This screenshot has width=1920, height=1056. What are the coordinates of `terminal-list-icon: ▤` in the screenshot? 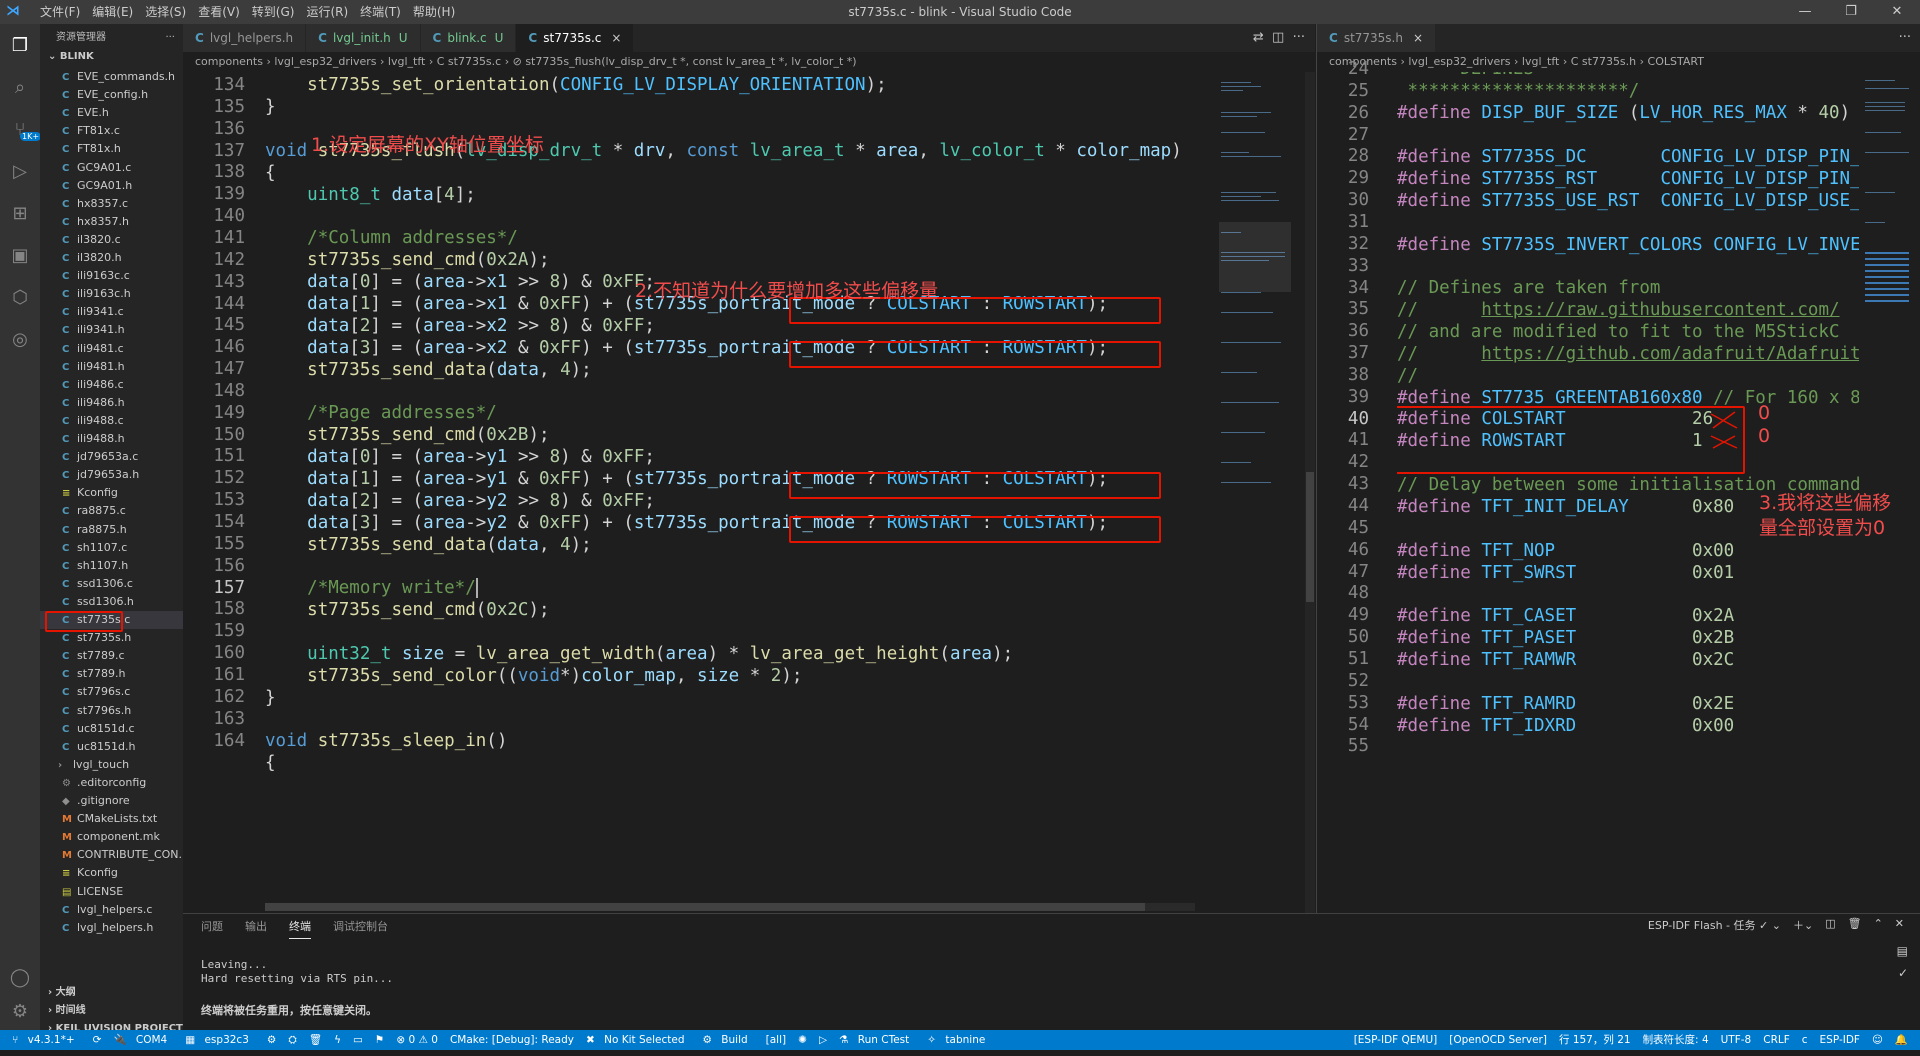 It's located at (1902, 951).